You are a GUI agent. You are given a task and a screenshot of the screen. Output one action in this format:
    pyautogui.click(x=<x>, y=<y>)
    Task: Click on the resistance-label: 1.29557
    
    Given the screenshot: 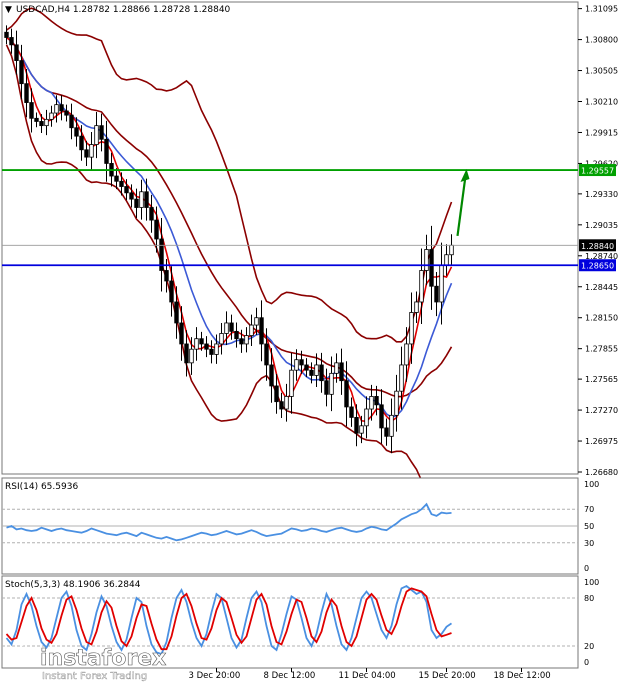 What is the action you would take?
    pyautogui.click(x=597, y=171)
    